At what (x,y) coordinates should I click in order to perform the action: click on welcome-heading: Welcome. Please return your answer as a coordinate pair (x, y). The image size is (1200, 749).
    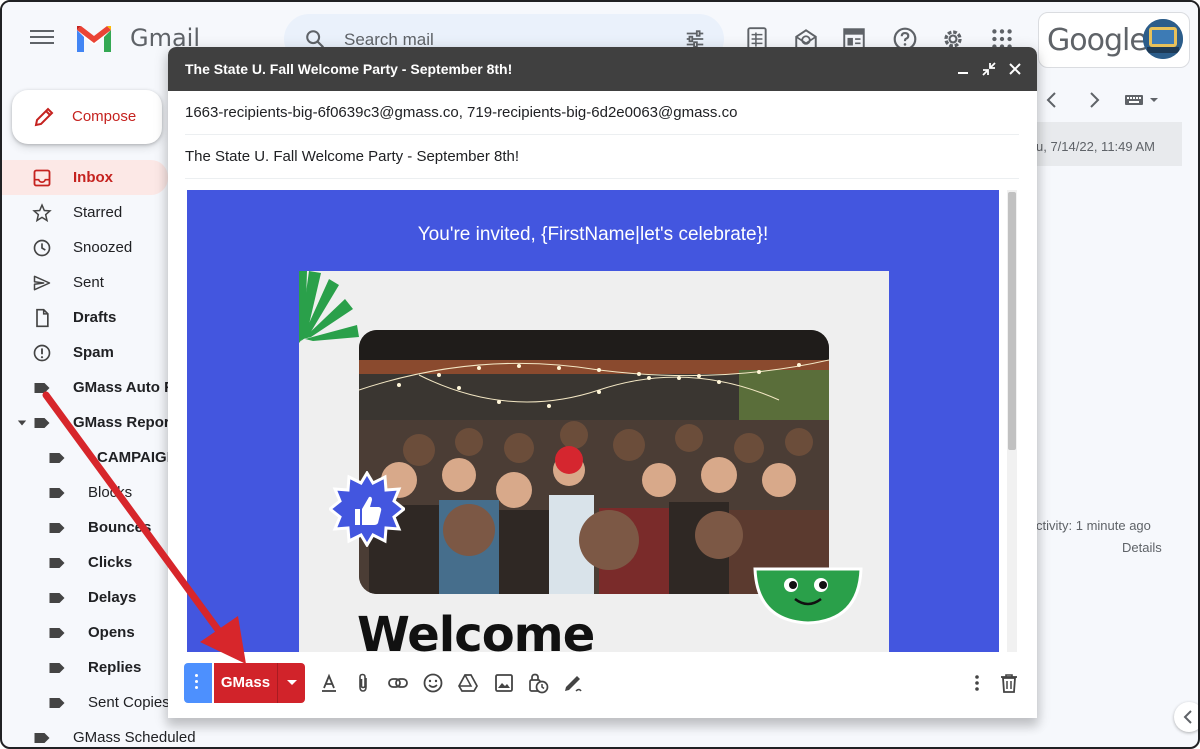
    Looking at the image, I should click on (476, 629).